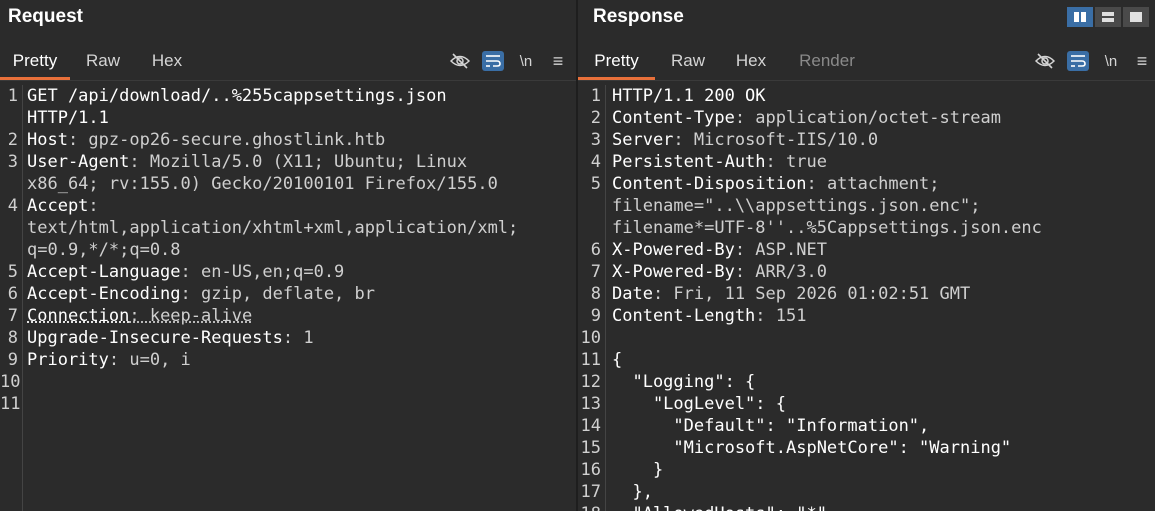  Describe the element at coordinates (699, 404) in the screenshot. I see `header-name: "LogLevel": {` at that location.